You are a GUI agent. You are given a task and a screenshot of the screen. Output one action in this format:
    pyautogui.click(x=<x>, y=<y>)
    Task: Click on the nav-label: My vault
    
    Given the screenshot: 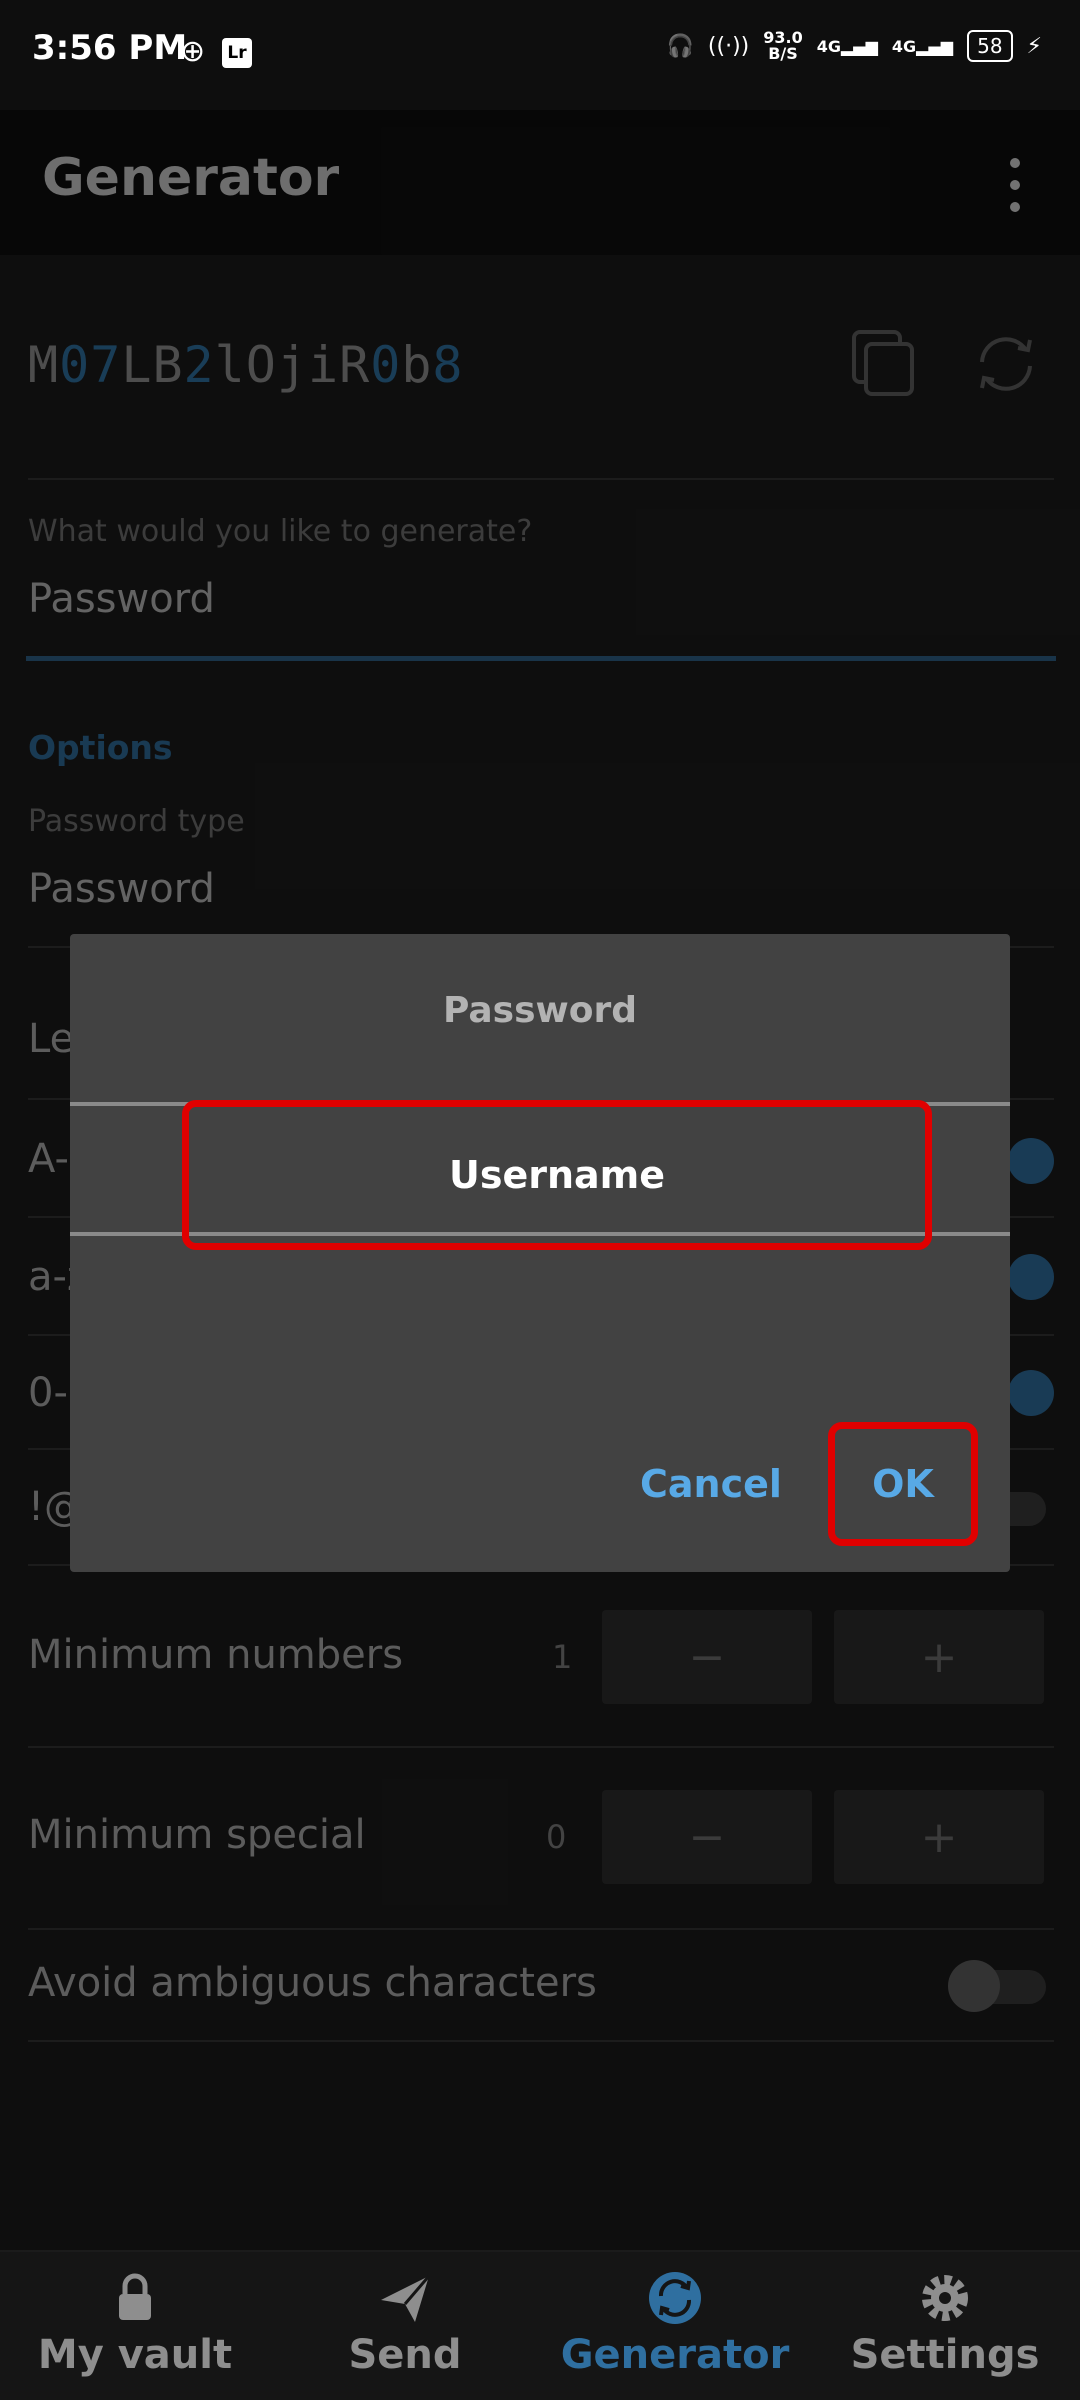 What is the action you would take?
    pyautogui.click(x=135, y=2355)
    